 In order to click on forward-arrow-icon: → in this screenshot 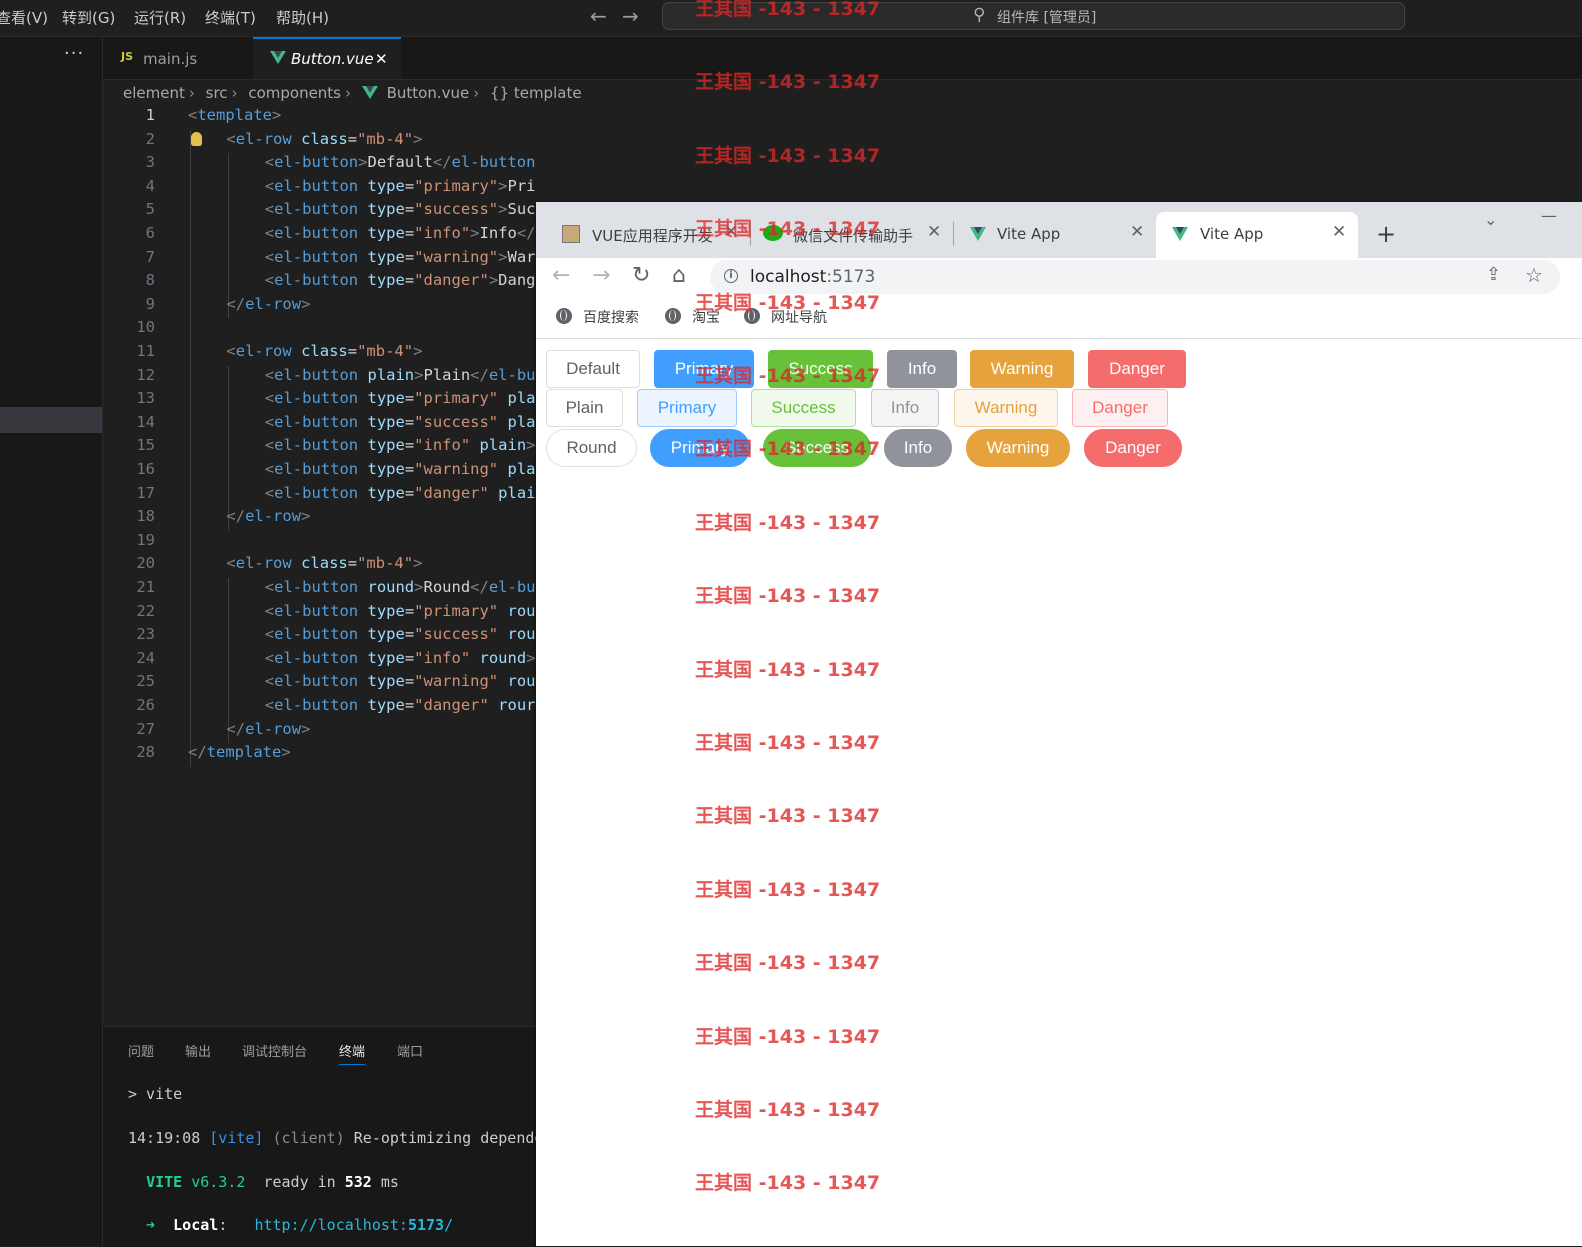, I will do `click(630, 16)`.